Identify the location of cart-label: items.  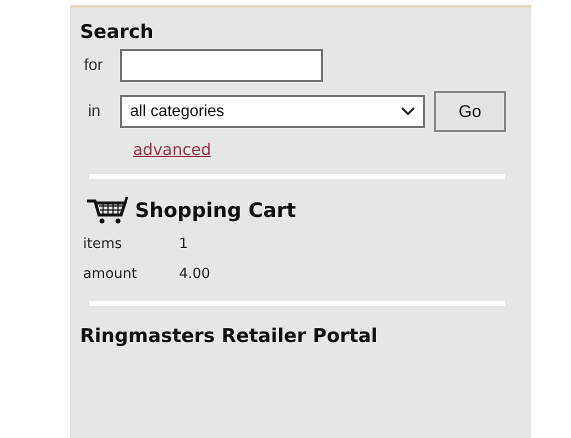
(102, 244).